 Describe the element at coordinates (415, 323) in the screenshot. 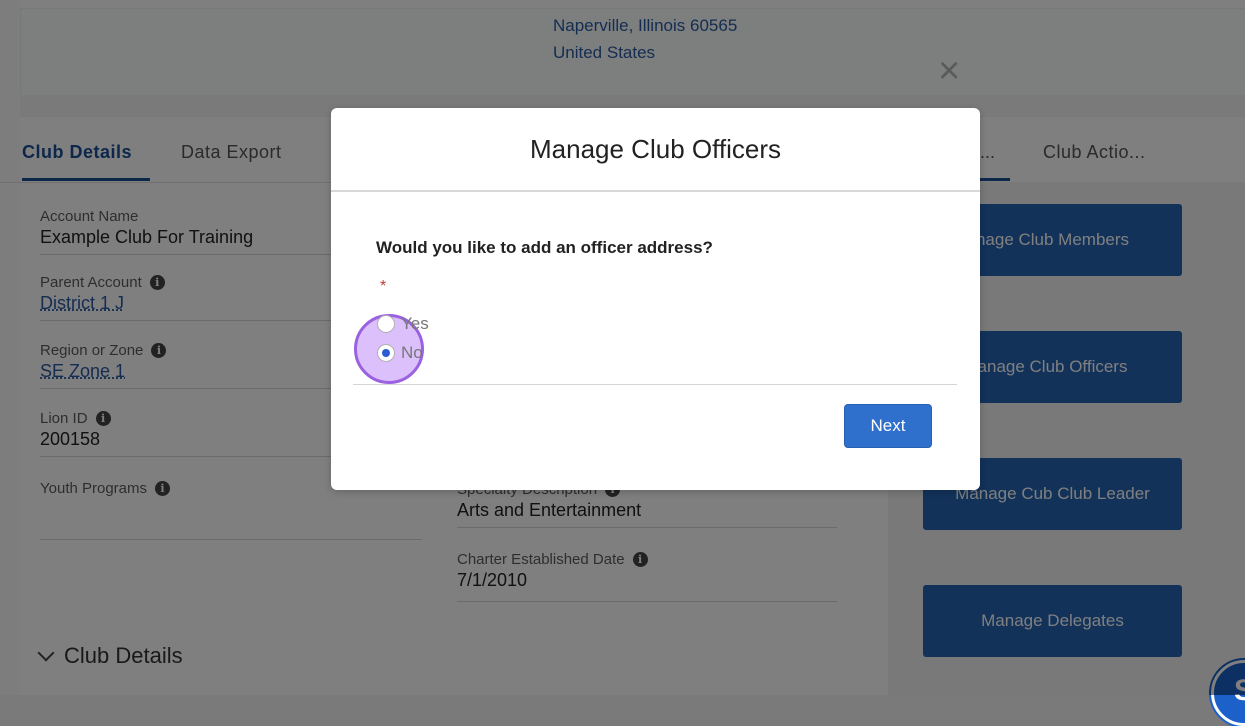

I see `radio-yes-label: Yes` at that location.